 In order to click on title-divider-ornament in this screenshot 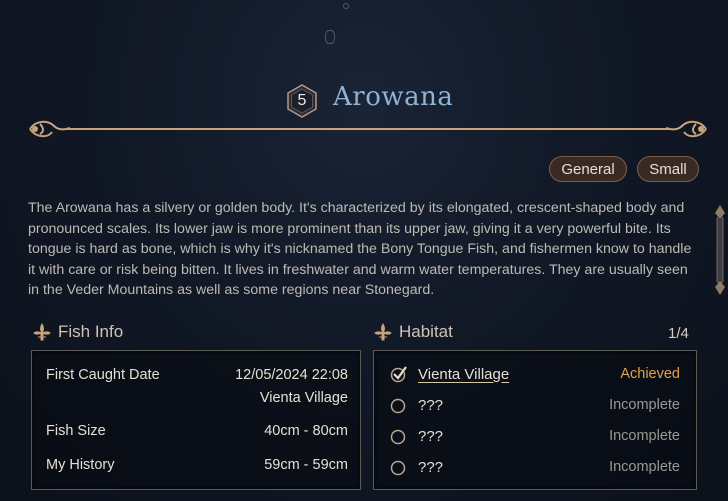, I will do `click(368, 129)`.